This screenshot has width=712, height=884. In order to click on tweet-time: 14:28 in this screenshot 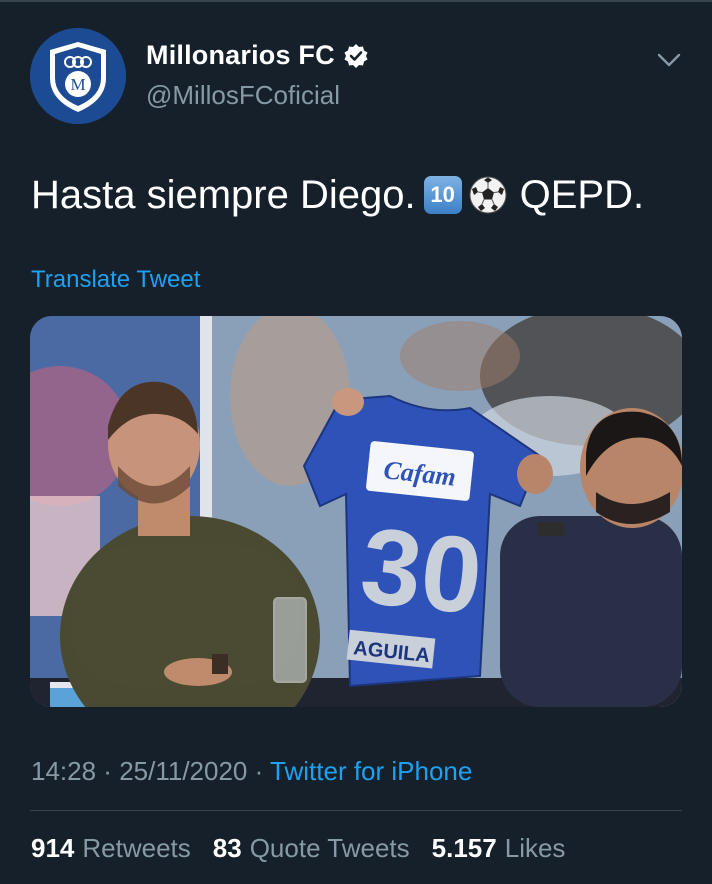, I will do `click(63, 771)`.